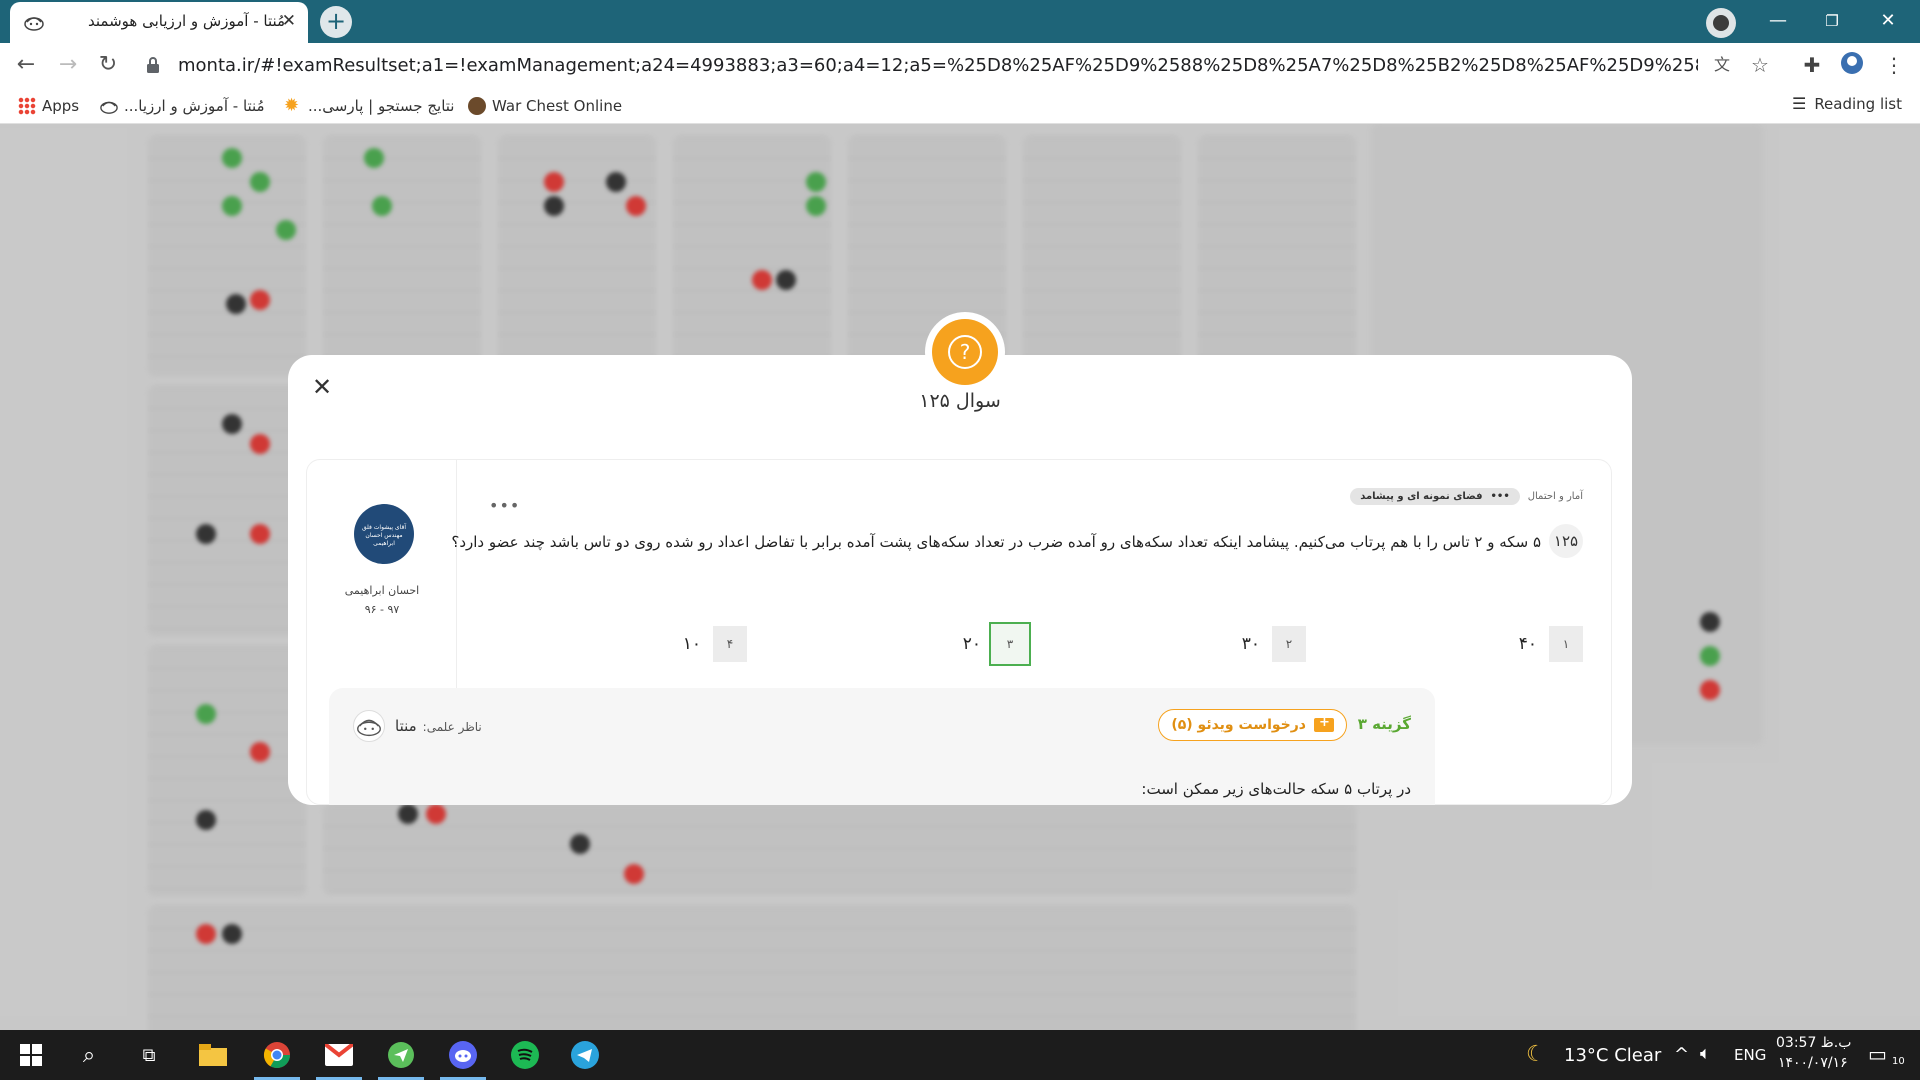 The height and width of the screenshot is (1080, 1920). I want to click on topic-pill: ••• فضای نمونه ای و پیشامد, so click(1435, 496).